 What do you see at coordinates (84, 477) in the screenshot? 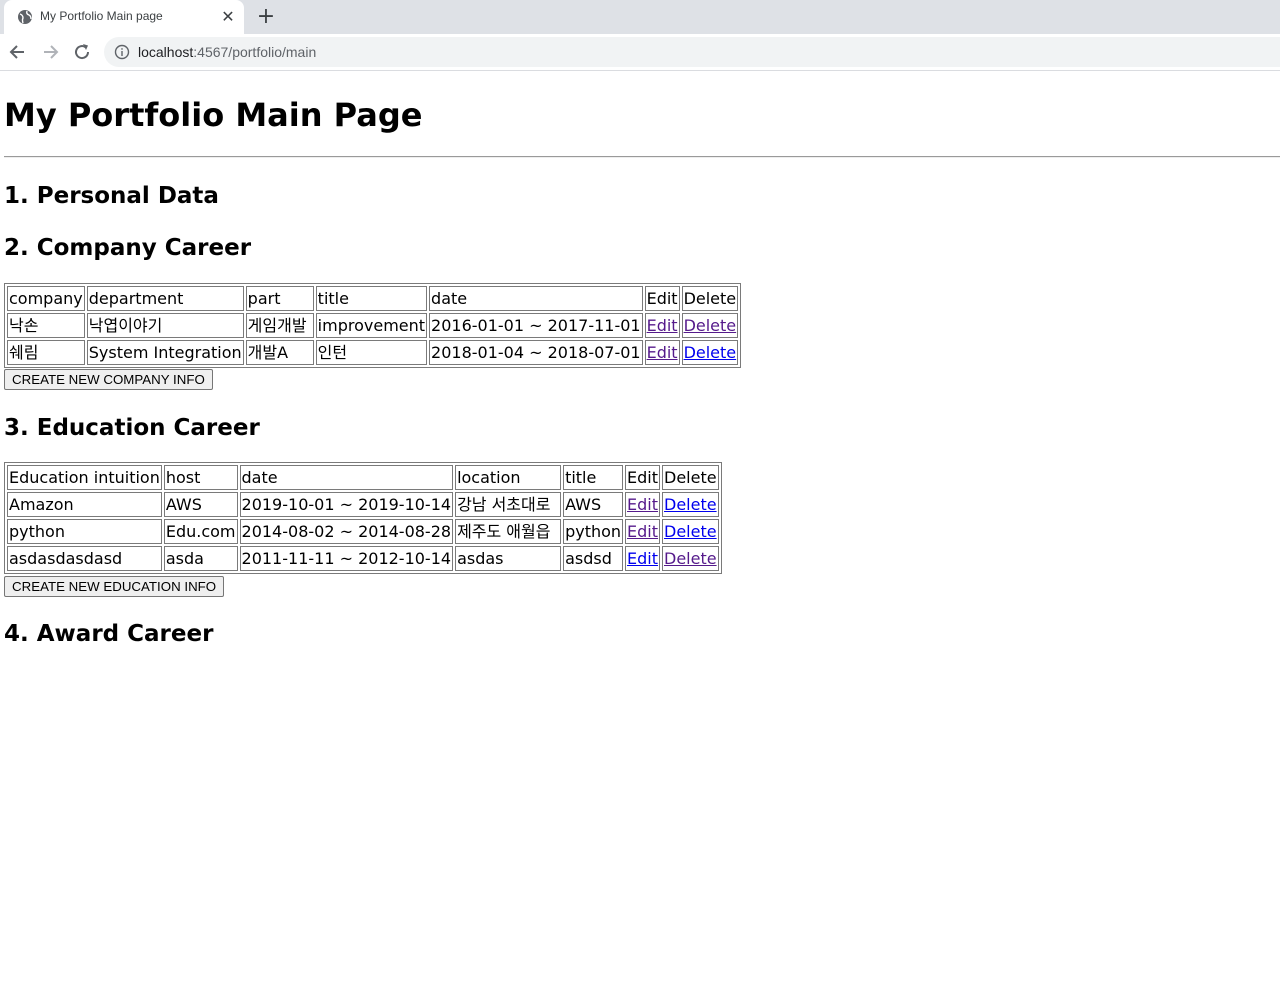
I see `column-header: Education intuition` at bounding box center [84, 477].